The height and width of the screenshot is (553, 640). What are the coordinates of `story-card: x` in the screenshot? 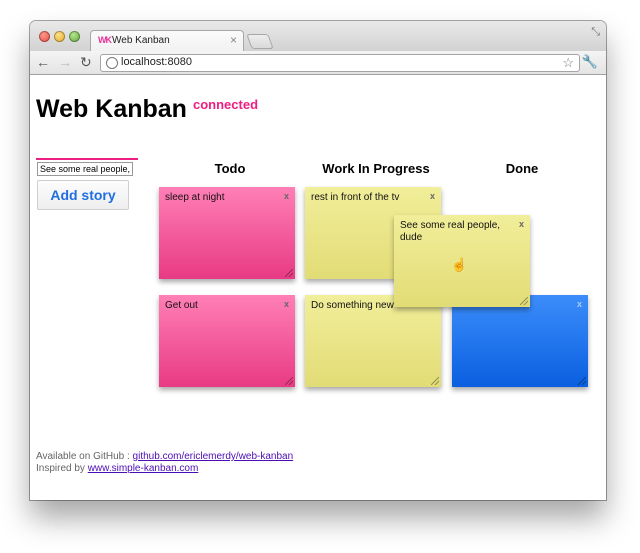 It's located at (520, 341).